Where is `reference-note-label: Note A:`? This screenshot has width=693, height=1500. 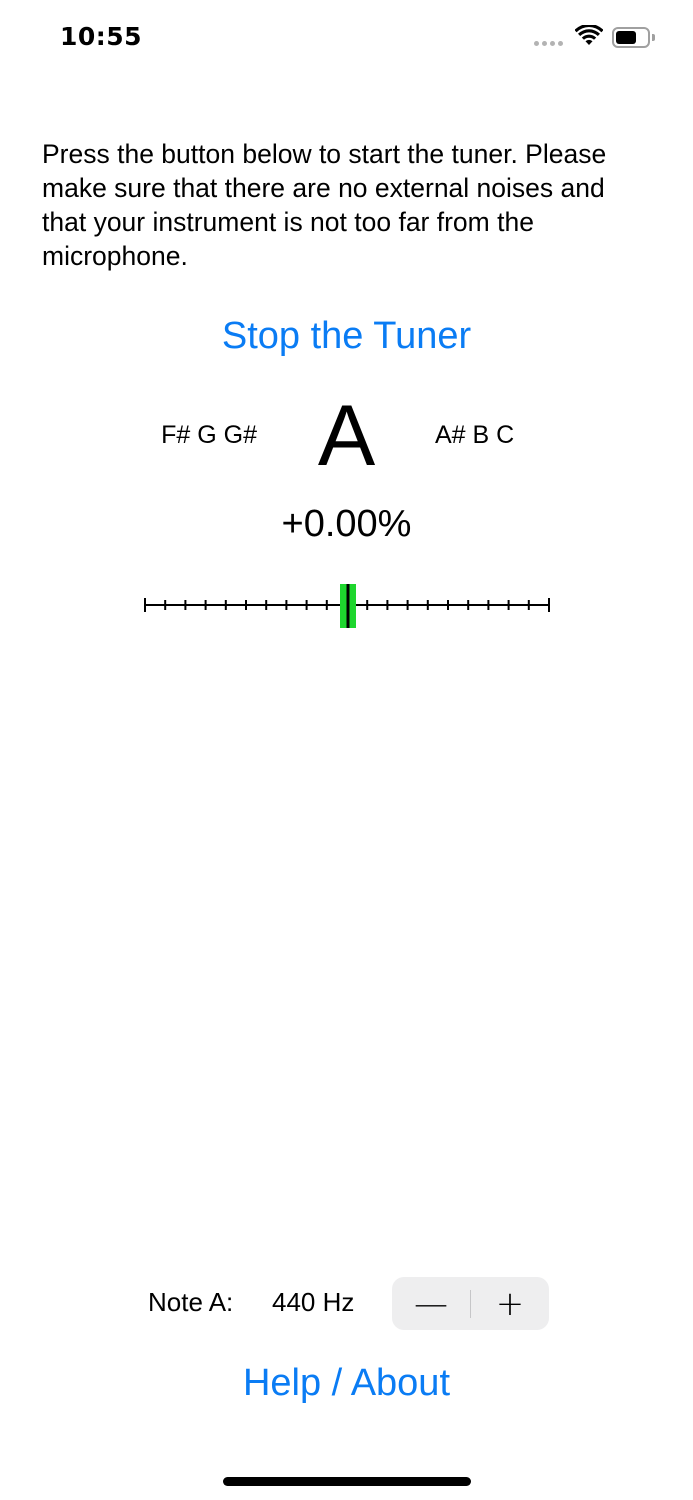
reference-note-label: Note A: is located at coordinates (191, 1302).